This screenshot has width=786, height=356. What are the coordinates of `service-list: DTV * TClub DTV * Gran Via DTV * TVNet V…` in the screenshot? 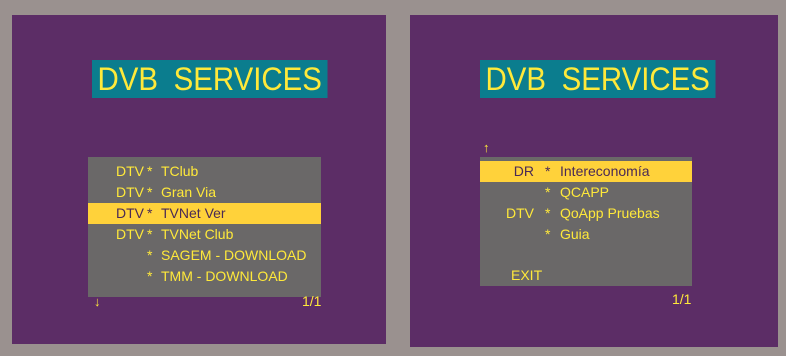 It's located at (204, 227).